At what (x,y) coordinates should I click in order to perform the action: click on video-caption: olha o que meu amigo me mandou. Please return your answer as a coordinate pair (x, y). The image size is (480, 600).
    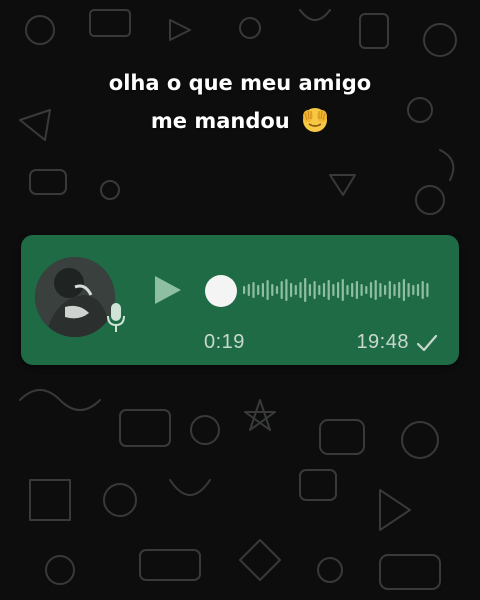
    Looking at the image, I should click on (240, 102).